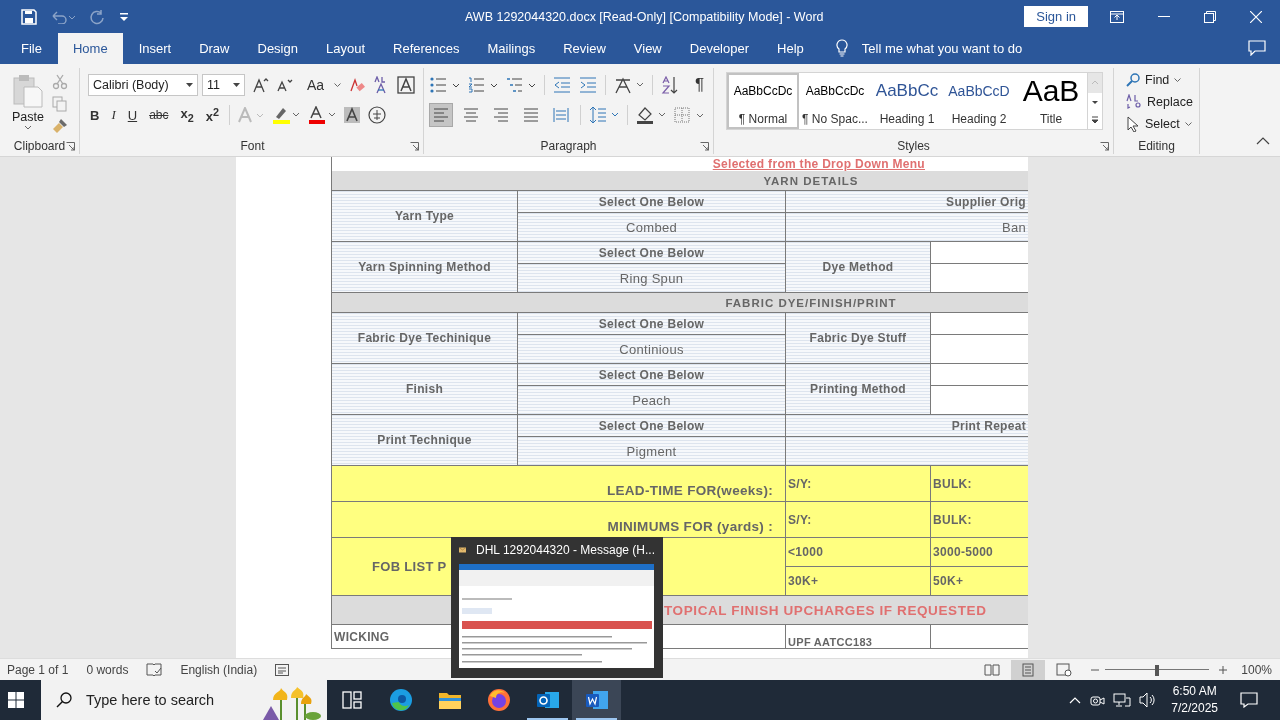 This screenshot has height=720, width=1280. I want to click on paste-button: Paste, so click(28, 105).